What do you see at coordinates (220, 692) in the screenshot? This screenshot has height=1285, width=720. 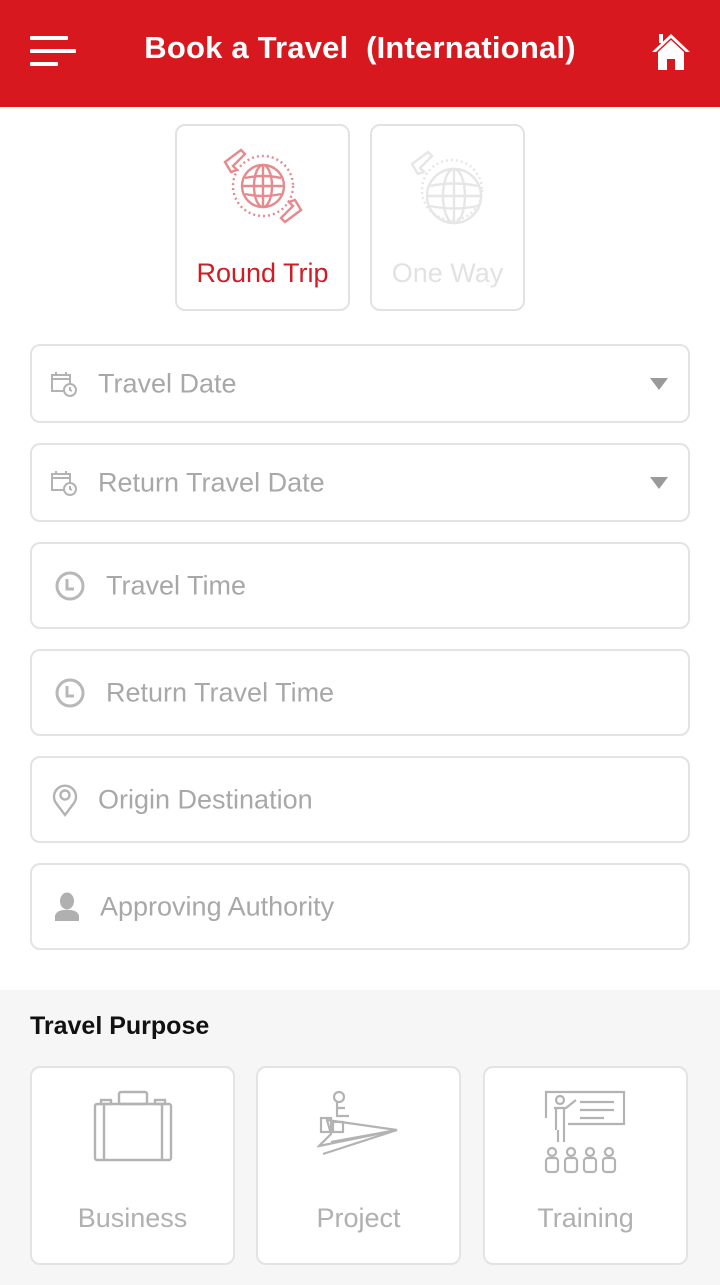 I see `return-travel-time-placeholder: Return Travel Time` at bounding box center [220, 692].